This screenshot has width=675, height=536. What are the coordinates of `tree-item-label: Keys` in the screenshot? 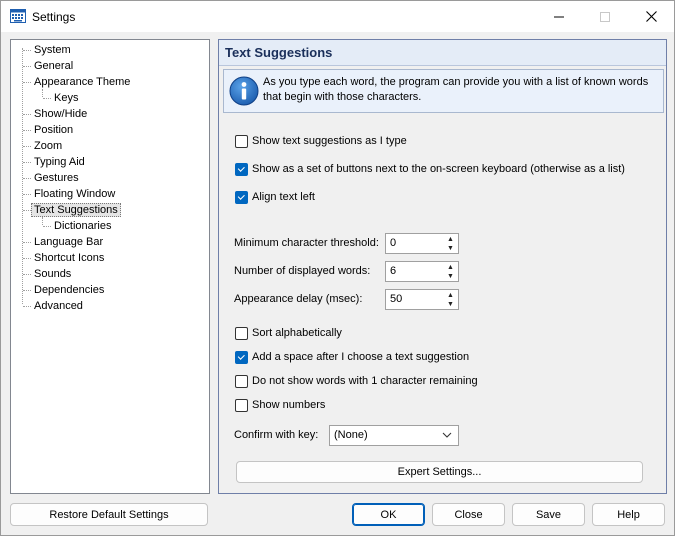 It's located at (66, 98).